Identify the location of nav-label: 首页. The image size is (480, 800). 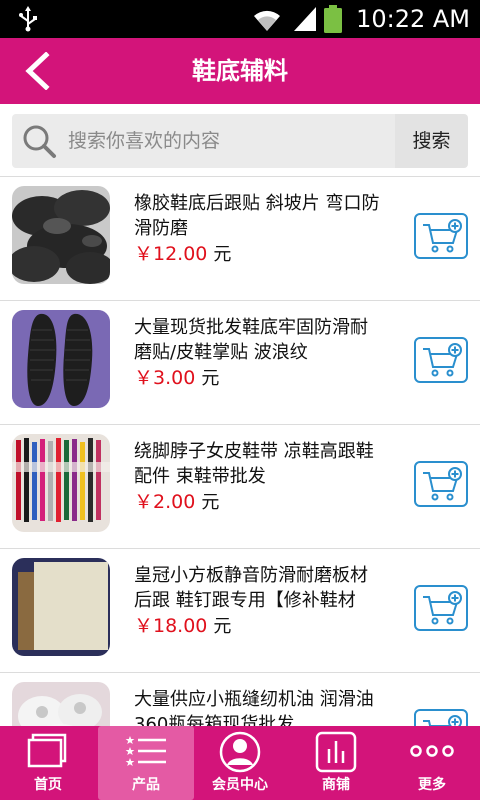
(48, 785).